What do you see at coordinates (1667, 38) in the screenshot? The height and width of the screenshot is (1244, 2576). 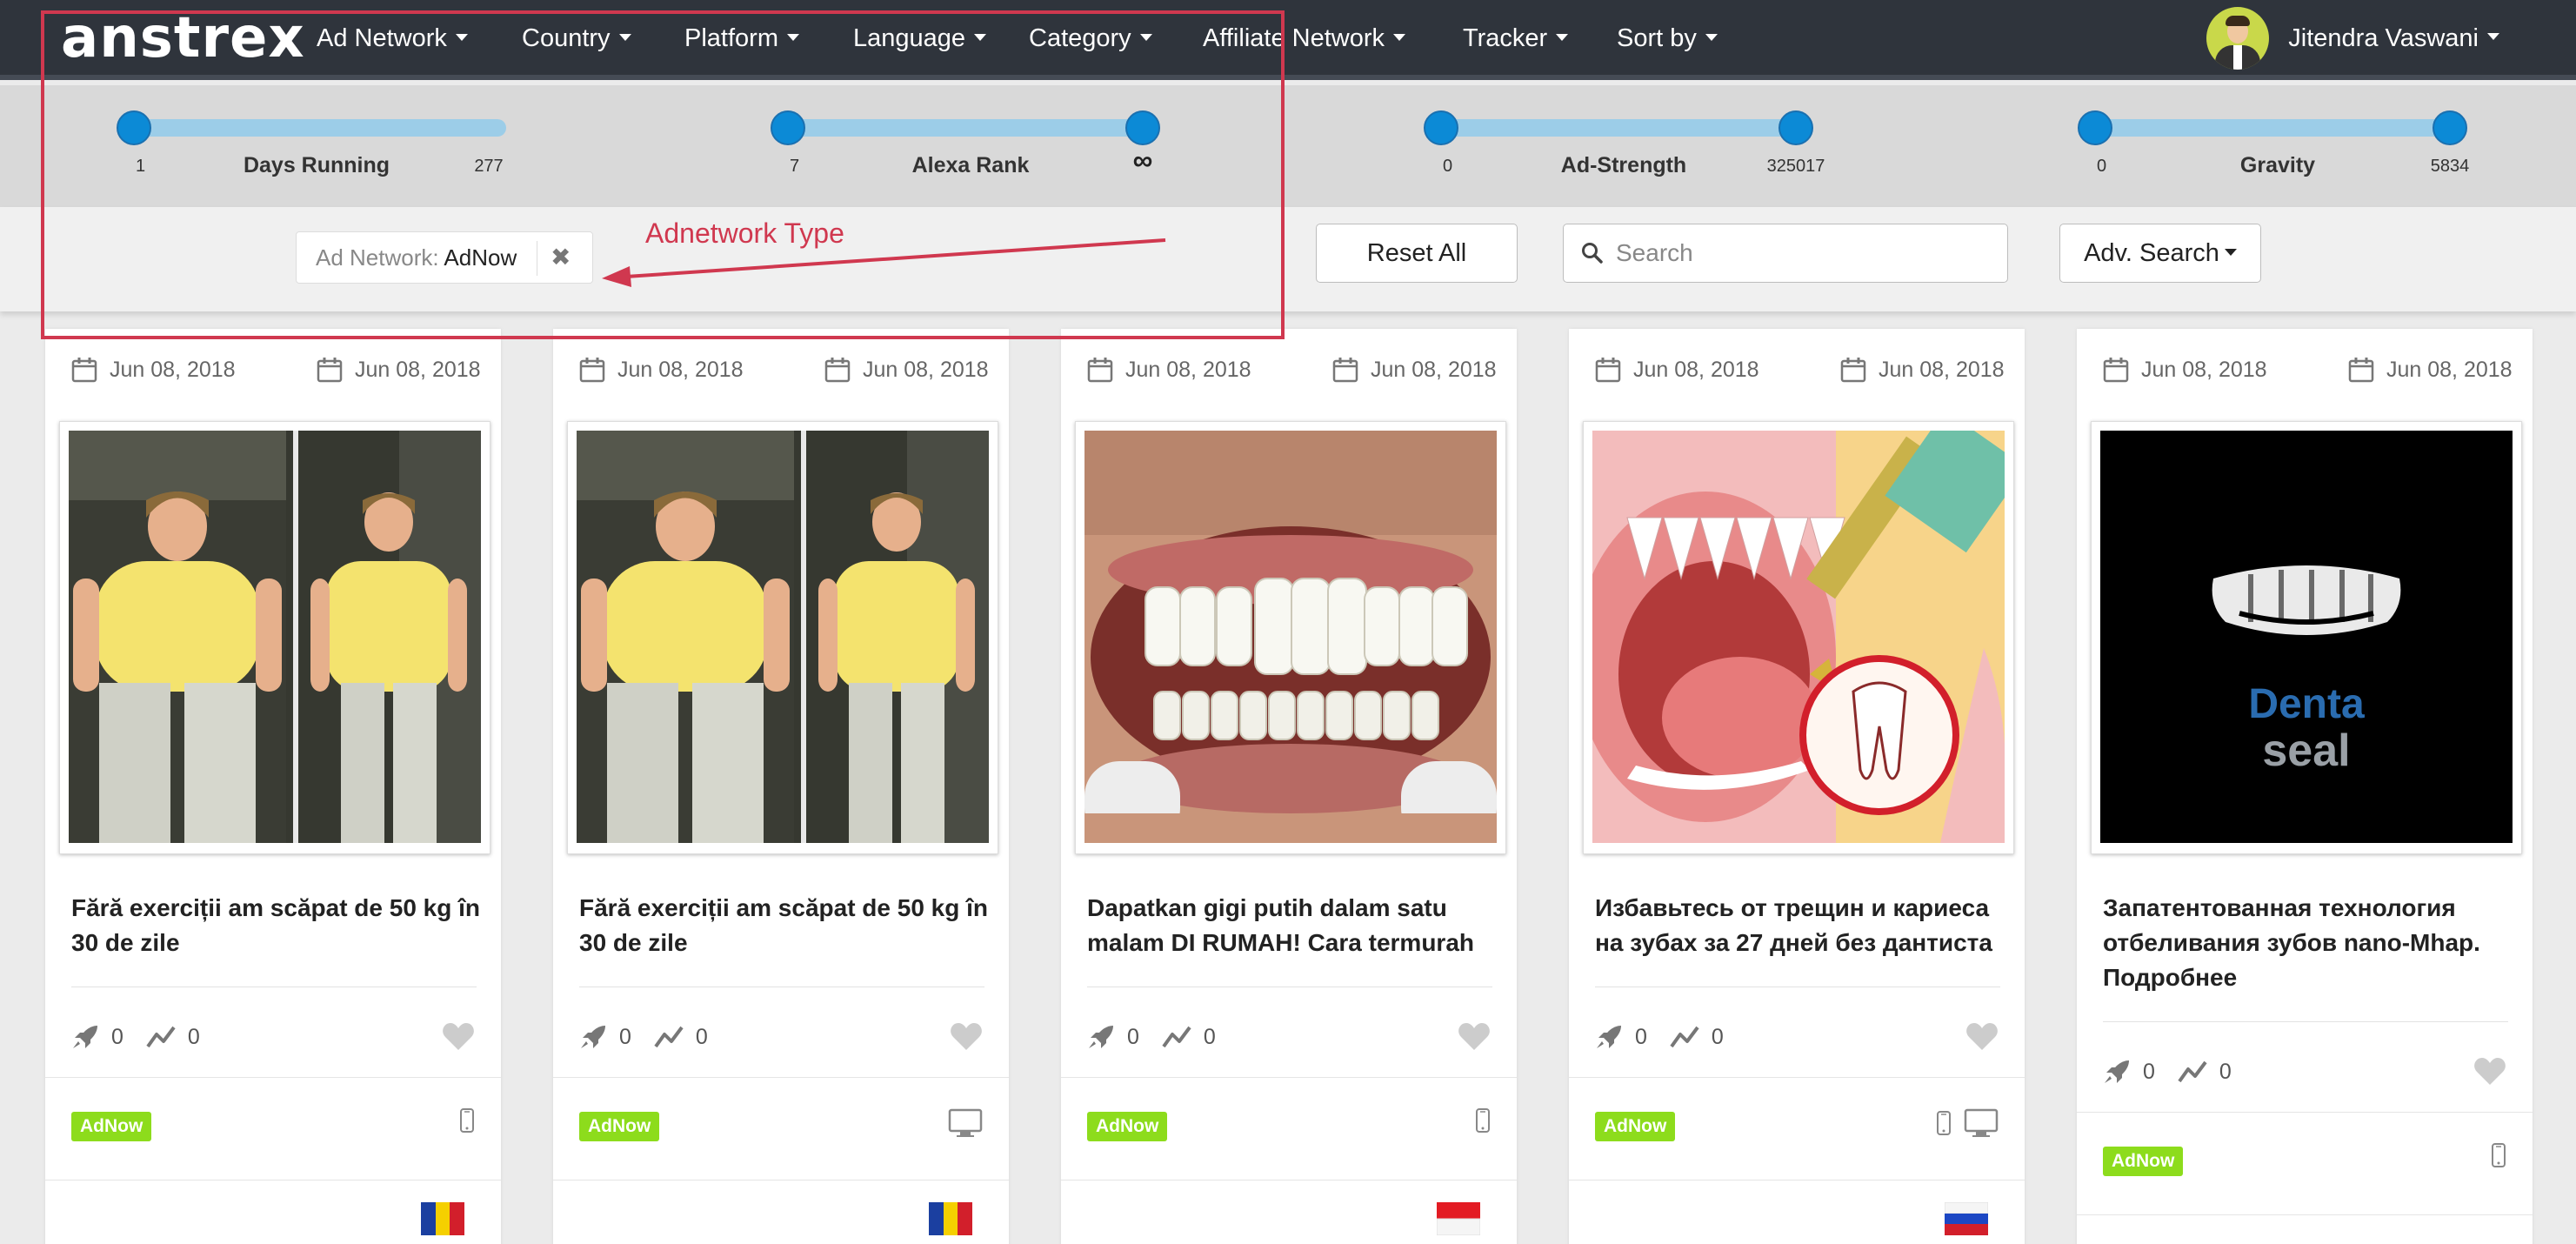 I see `nav-sort-by: Sort by` at bounding box center [1667, 38].